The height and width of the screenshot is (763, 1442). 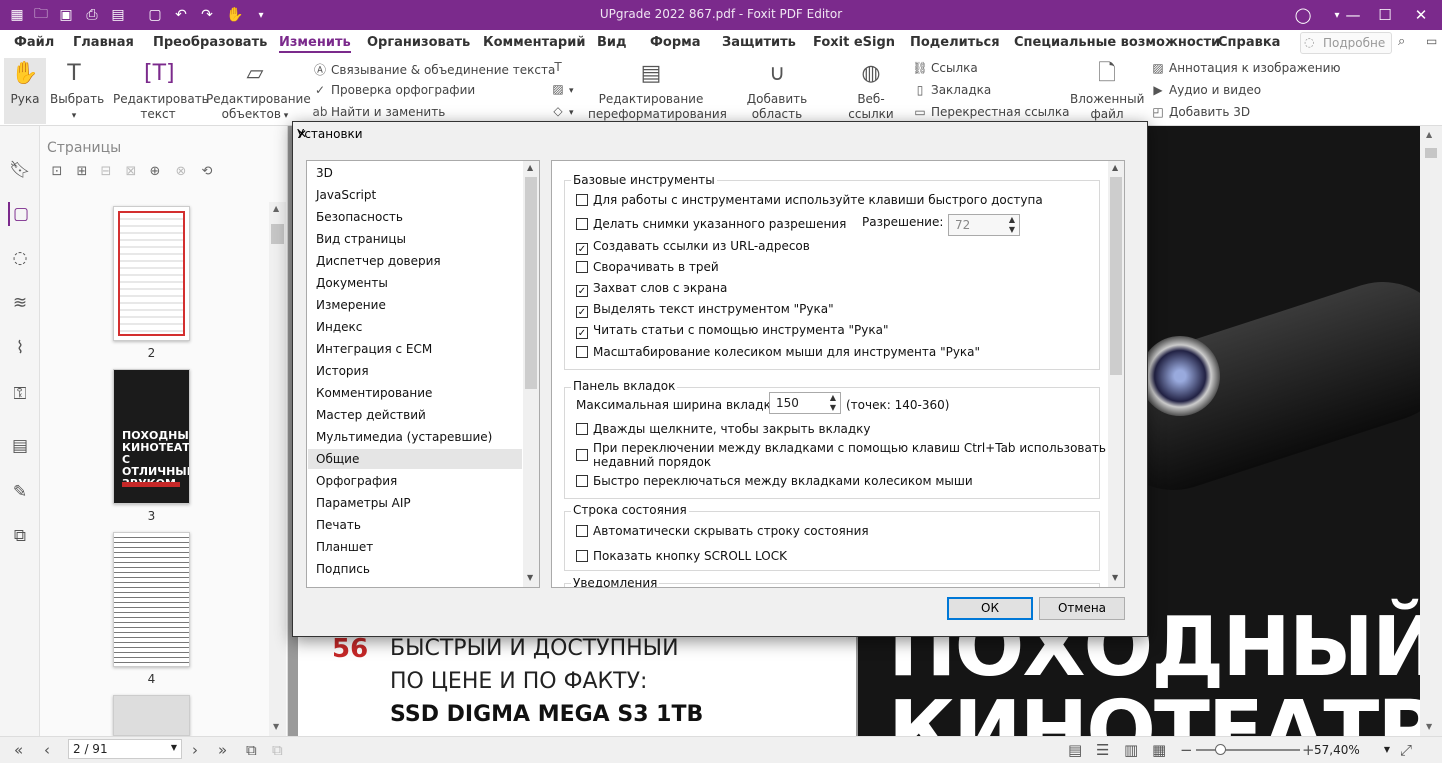 What do you see at coordinates (561, 89) in the screenshot?
I see `add-image-button: ▨ ▾` at bounding box center [561, 89].